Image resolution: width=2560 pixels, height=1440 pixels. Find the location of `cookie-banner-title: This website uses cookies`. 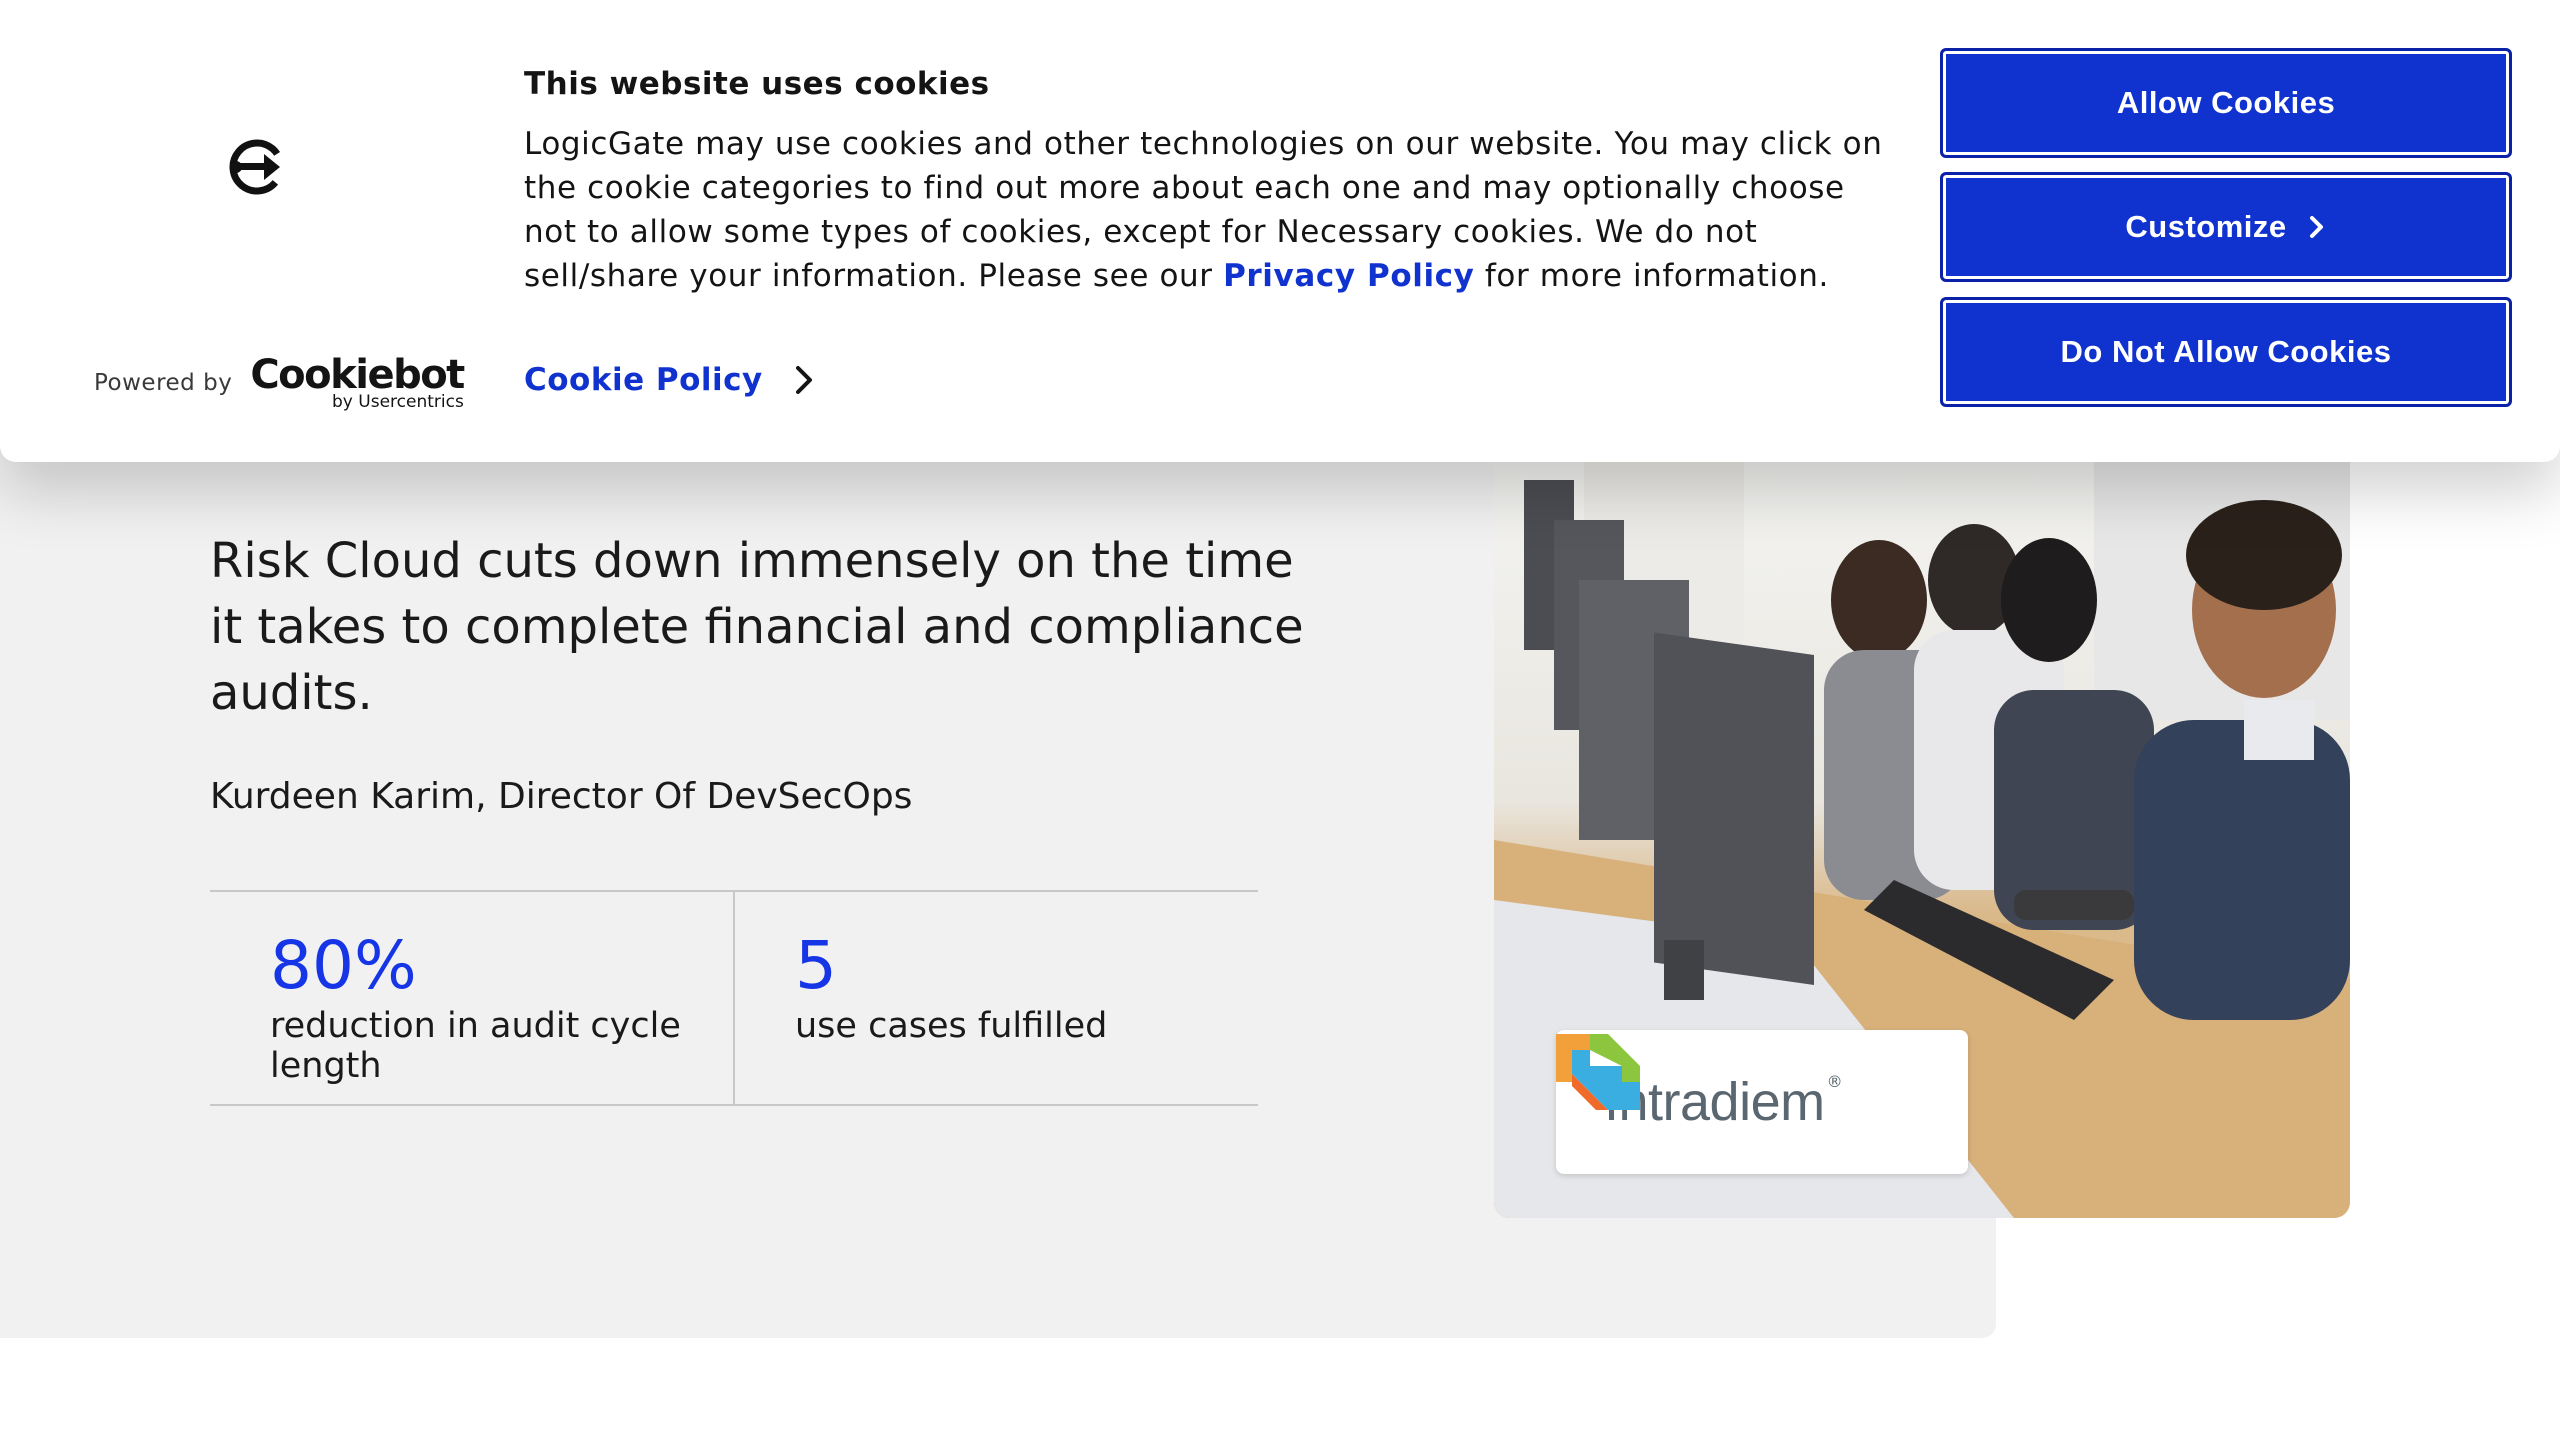

cookie-banner-title: This website uses cookies is located at coordinates (757, 84).